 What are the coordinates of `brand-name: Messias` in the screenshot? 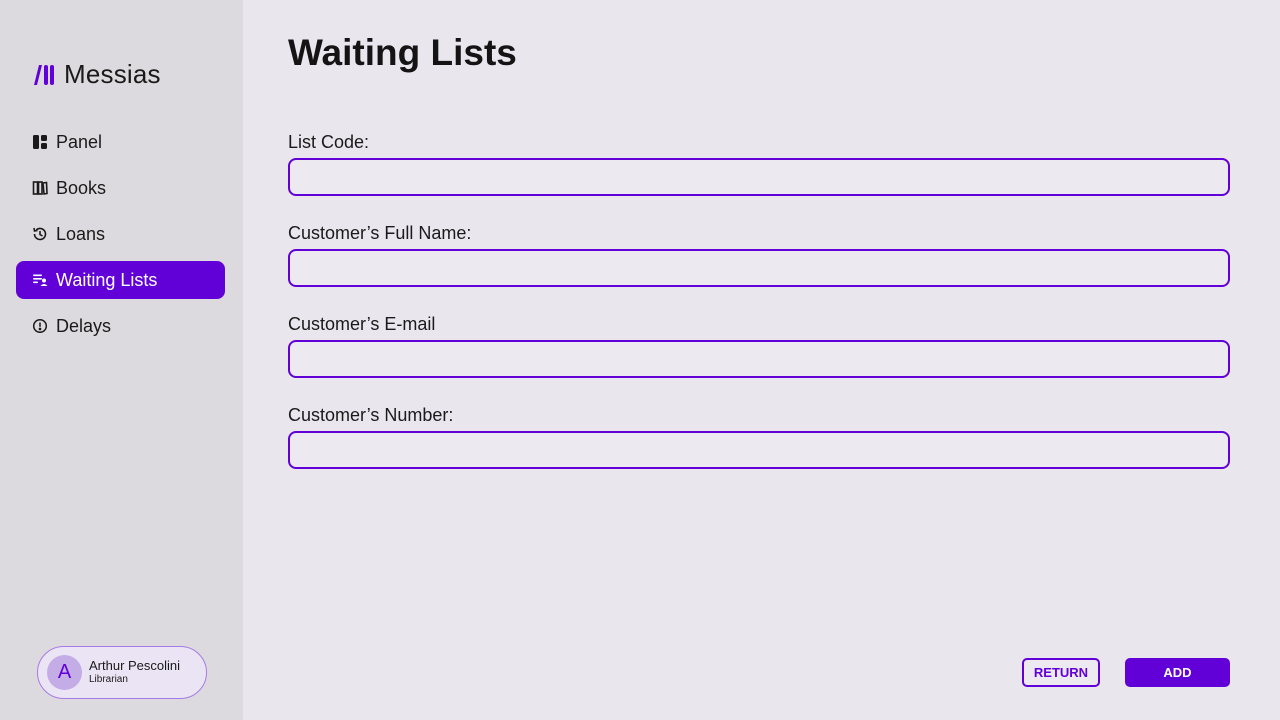 It's located at (112, 73).